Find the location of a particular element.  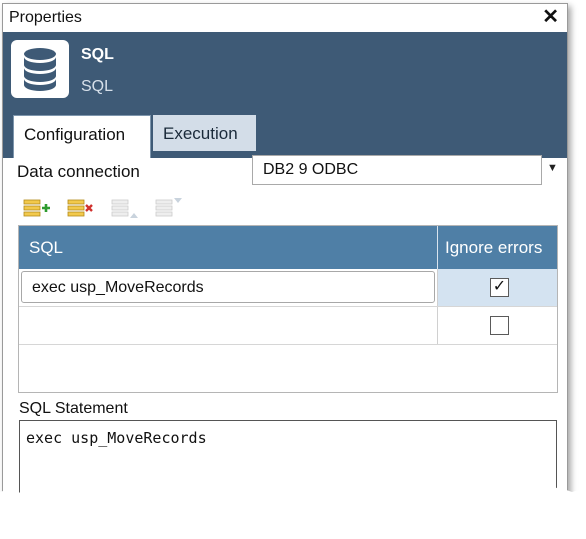

panel-title: Properties is located at coordinates (45, 17).